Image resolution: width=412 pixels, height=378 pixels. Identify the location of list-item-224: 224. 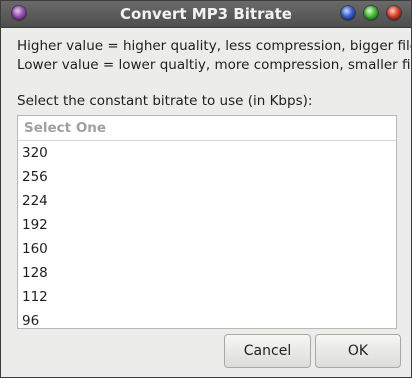
(207, 201).